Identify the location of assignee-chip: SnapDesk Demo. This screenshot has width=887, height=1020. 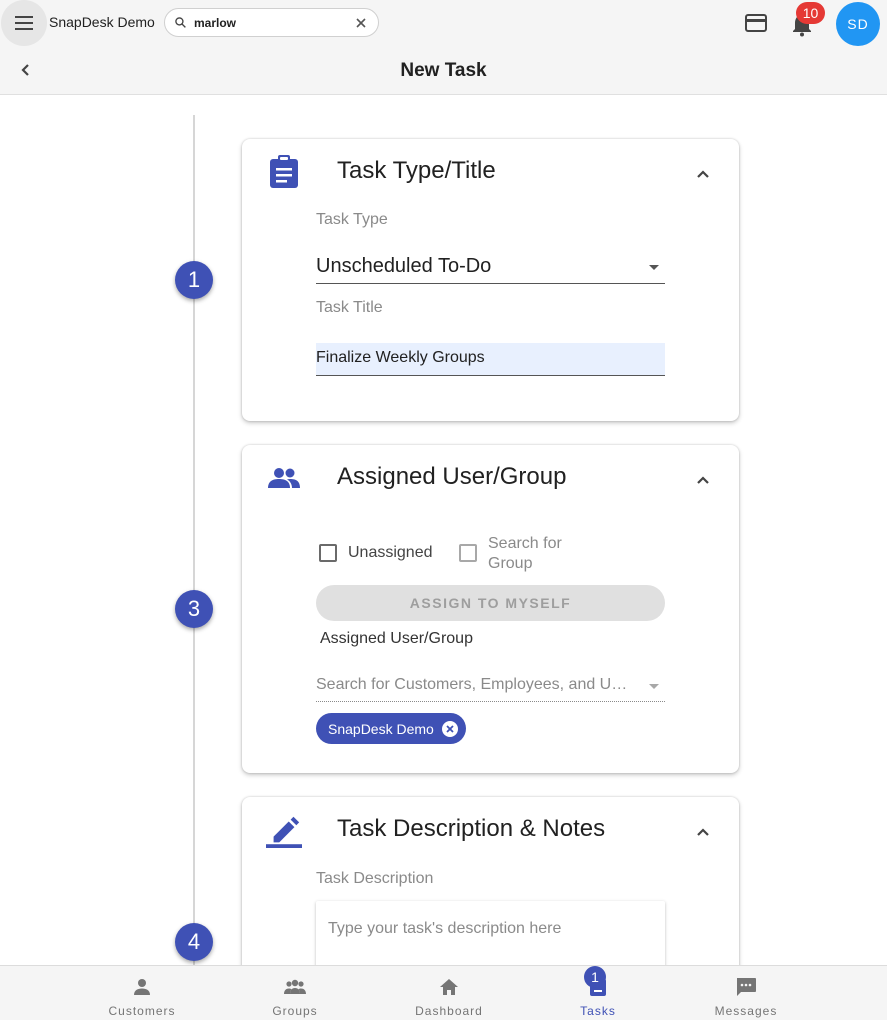
(391, 728).